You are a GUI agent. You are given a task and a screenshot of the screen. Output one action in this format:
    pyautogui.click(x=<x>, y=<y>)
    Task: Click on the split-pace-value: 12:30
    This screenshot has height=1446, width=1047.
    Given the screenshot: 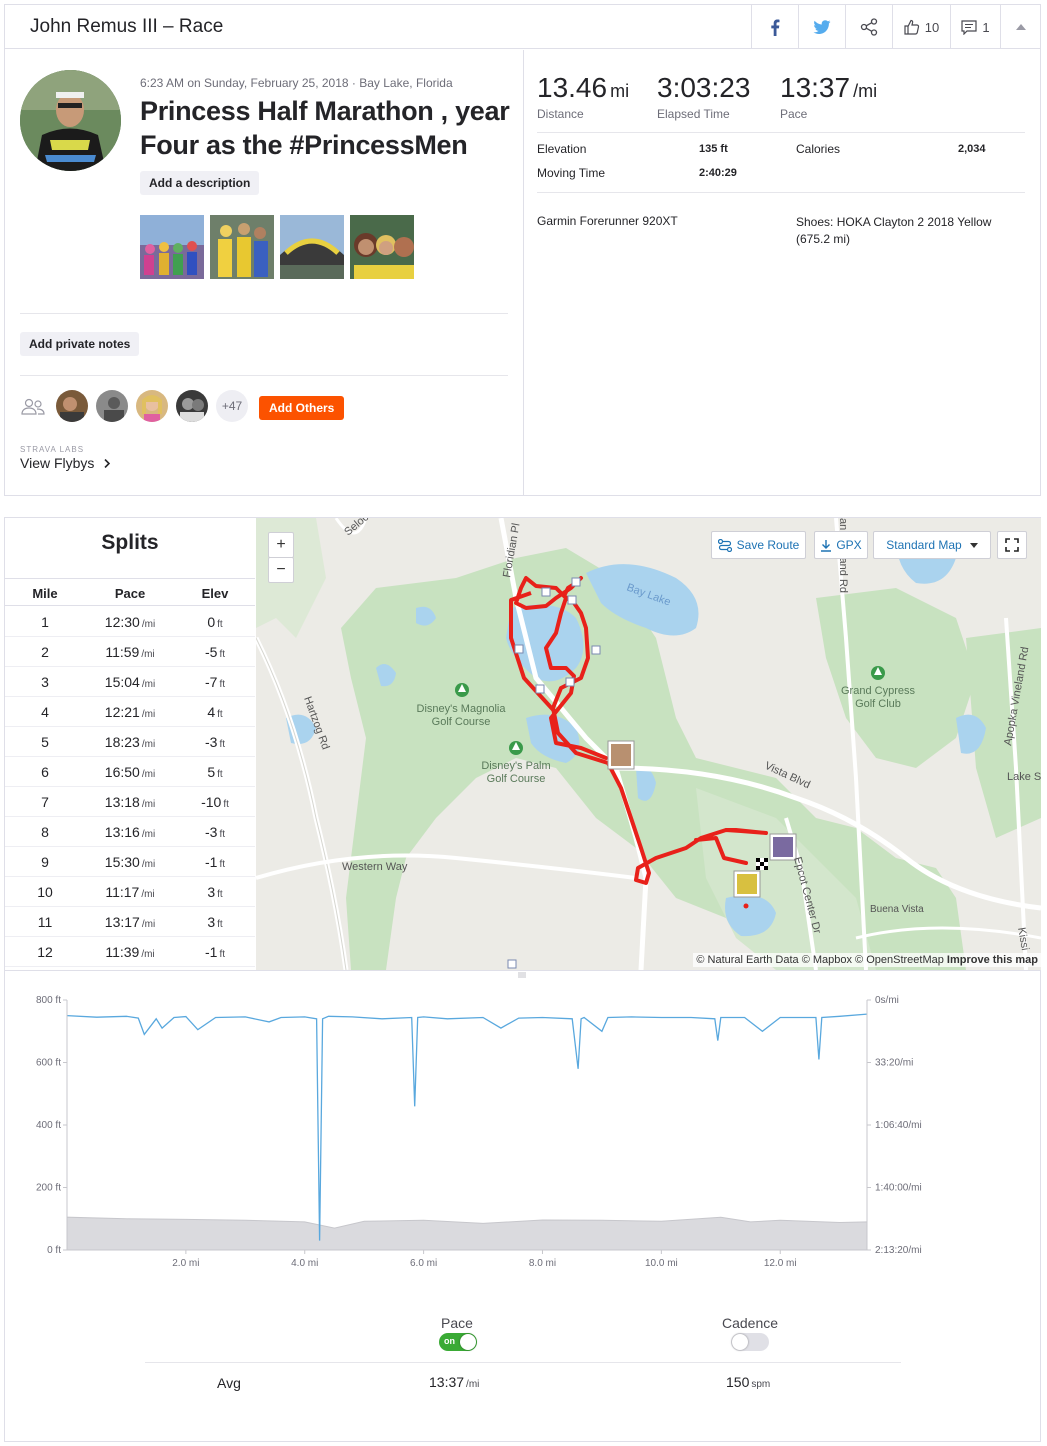 What is the action you would take?
    pyautogui.click(x=122, y=622)
    